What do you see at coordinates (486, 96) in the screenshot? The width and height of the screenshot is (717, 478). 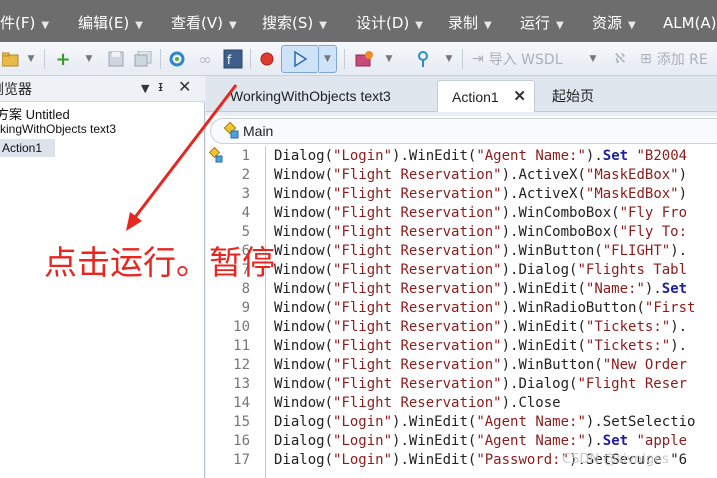 I see `tab-action1: Action1 ✕` at bounding box center [486, 96].